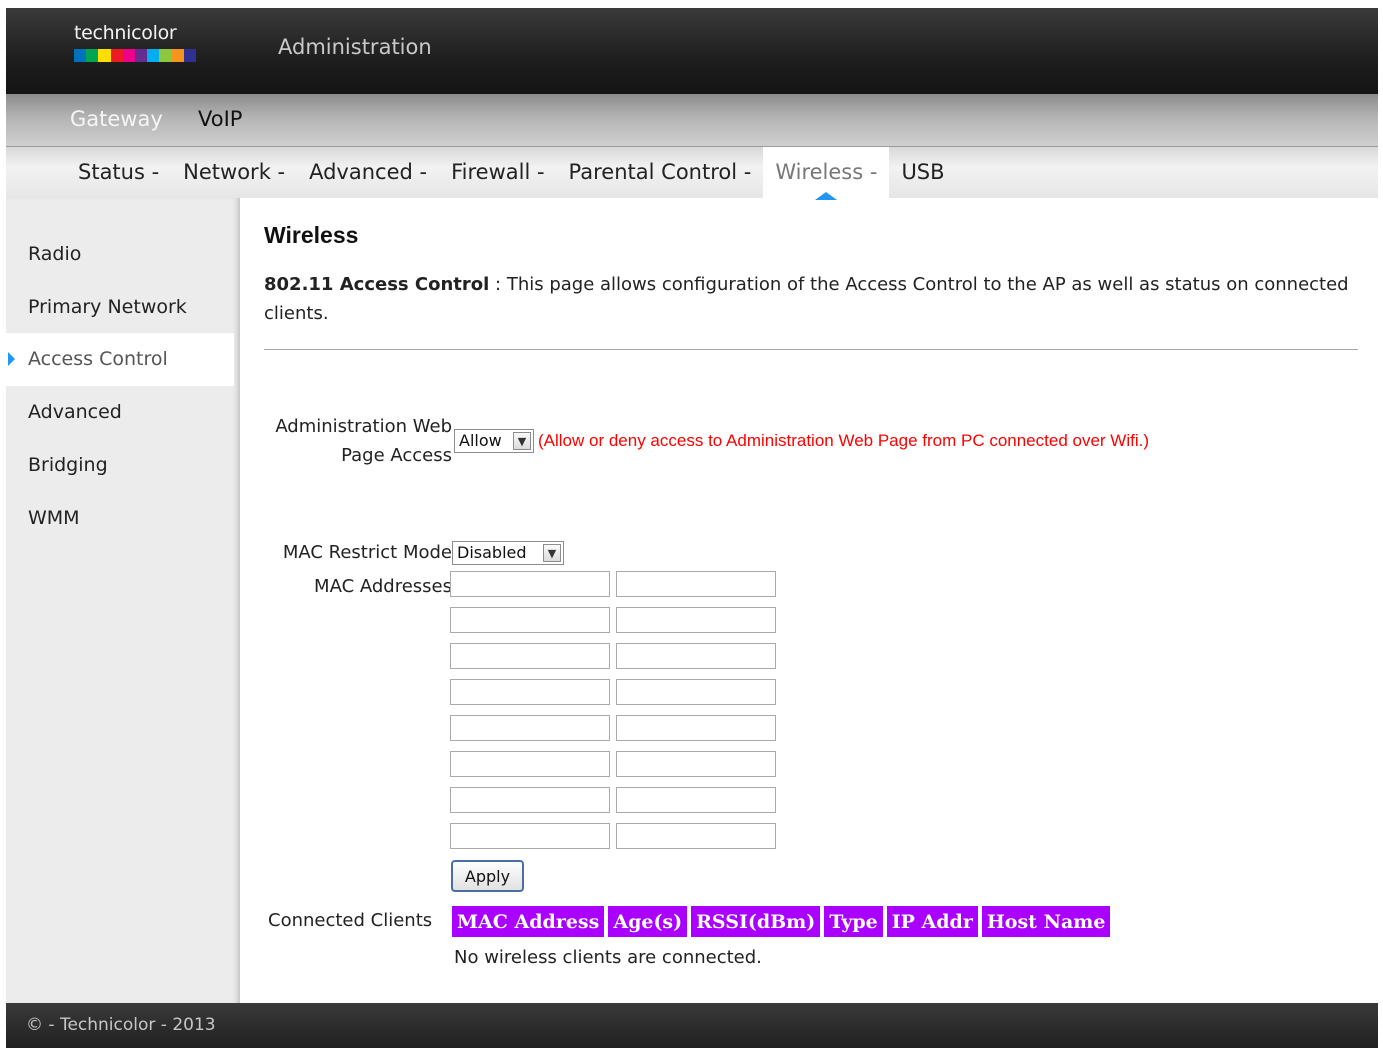 This screenshot has height=1048, width=1383. I want to click on sidebar-item-access-control: Access Control, so click(120, 359).